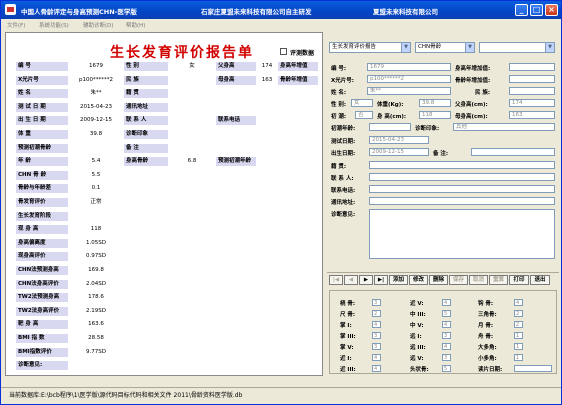 This screenshot has height=405, width=562. I want to click on cancel-button: 取消, so click(478, 280).